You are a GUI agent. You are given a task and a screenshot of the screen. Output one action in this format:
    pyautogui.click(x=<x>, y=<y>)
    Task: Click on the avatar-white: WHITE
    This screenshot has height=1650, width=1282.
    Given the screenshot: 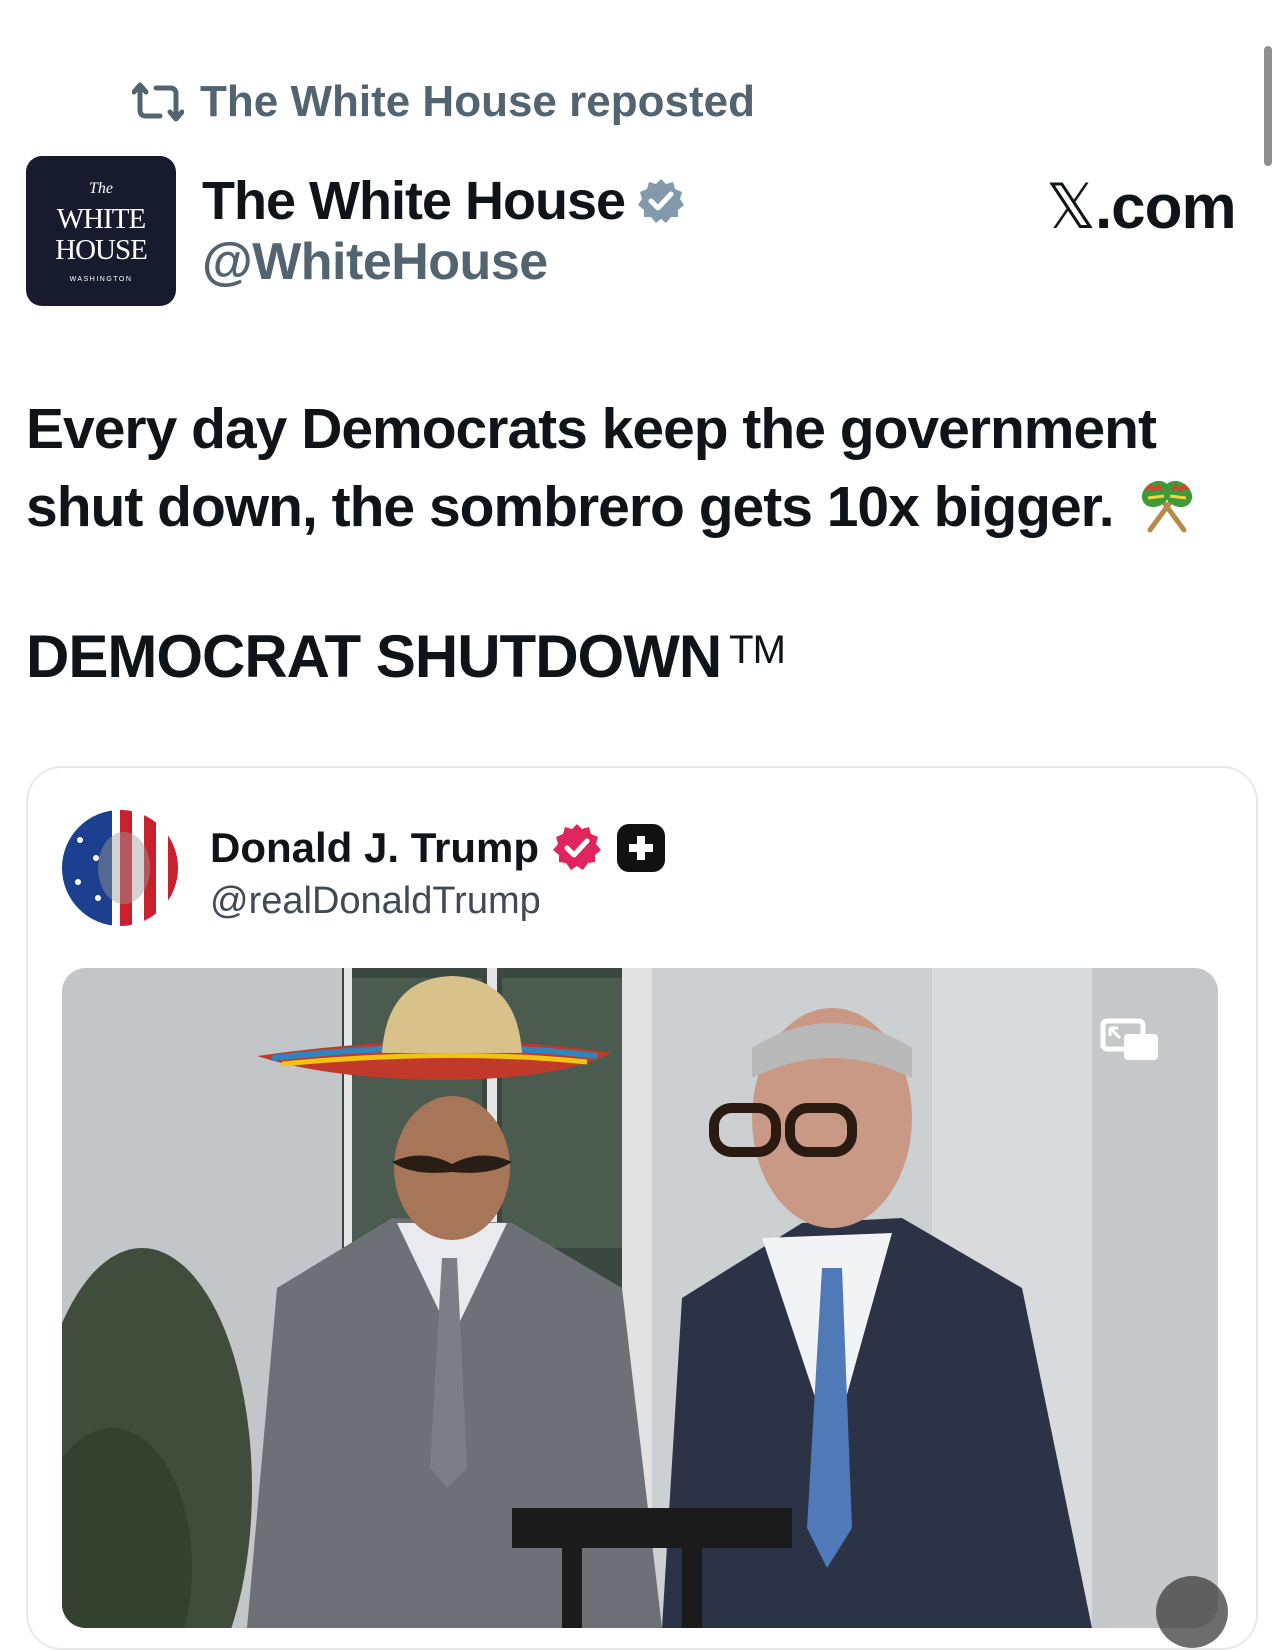 What is the action you would take?
    pyautogui.click(x=101, y=218)
    